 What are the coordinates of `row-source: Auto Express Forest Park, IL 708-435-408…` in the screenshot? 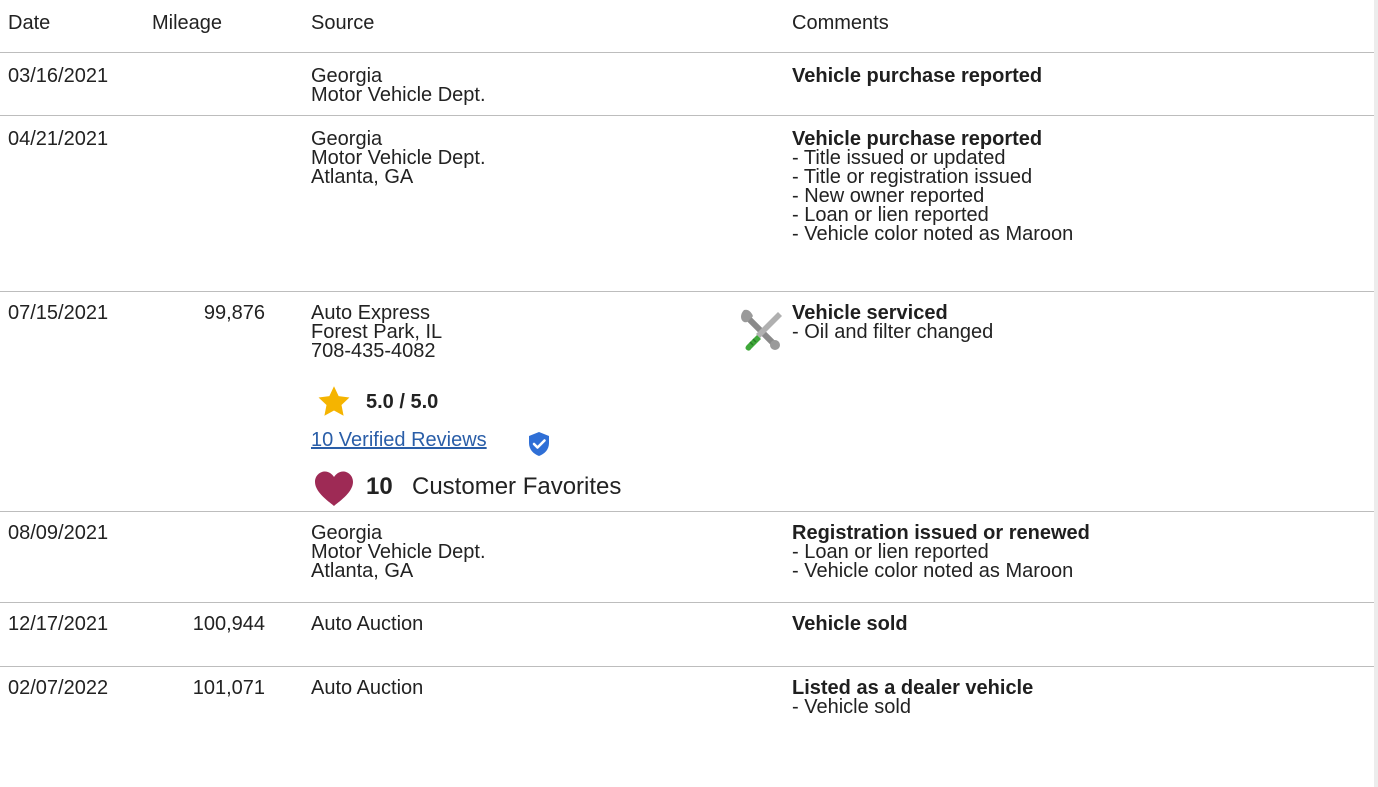 It's located at (521, 408).